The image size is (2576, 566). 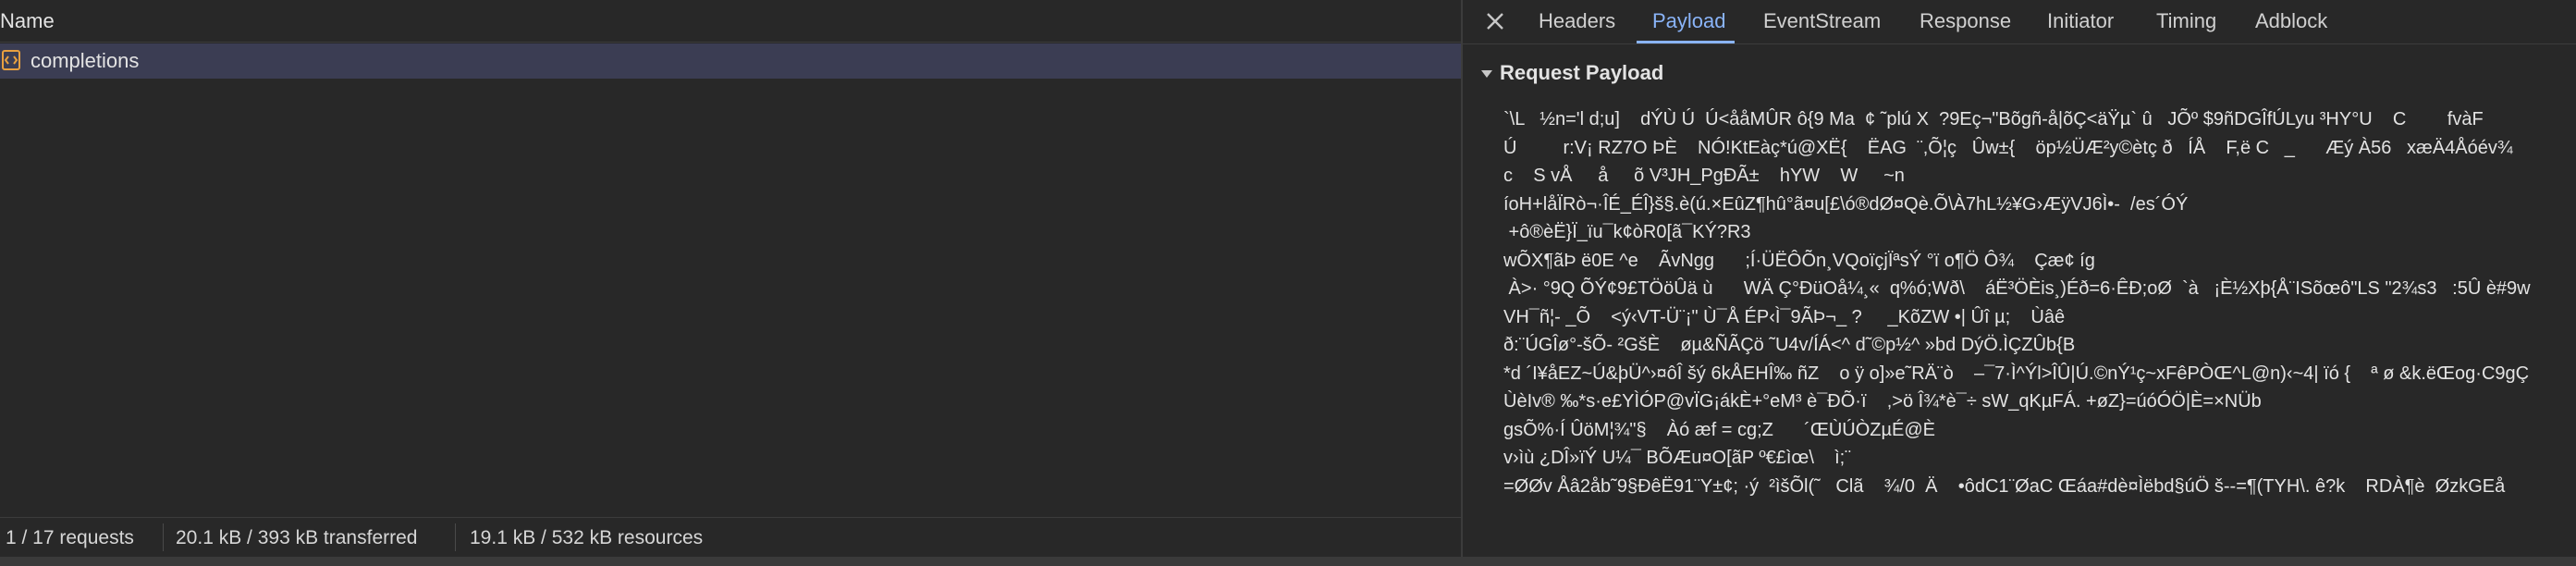 What do you see at coordinates (1582, 72) in the screenshot?
I see `section-title: Request Payload` at bounding box center [1582, 72].